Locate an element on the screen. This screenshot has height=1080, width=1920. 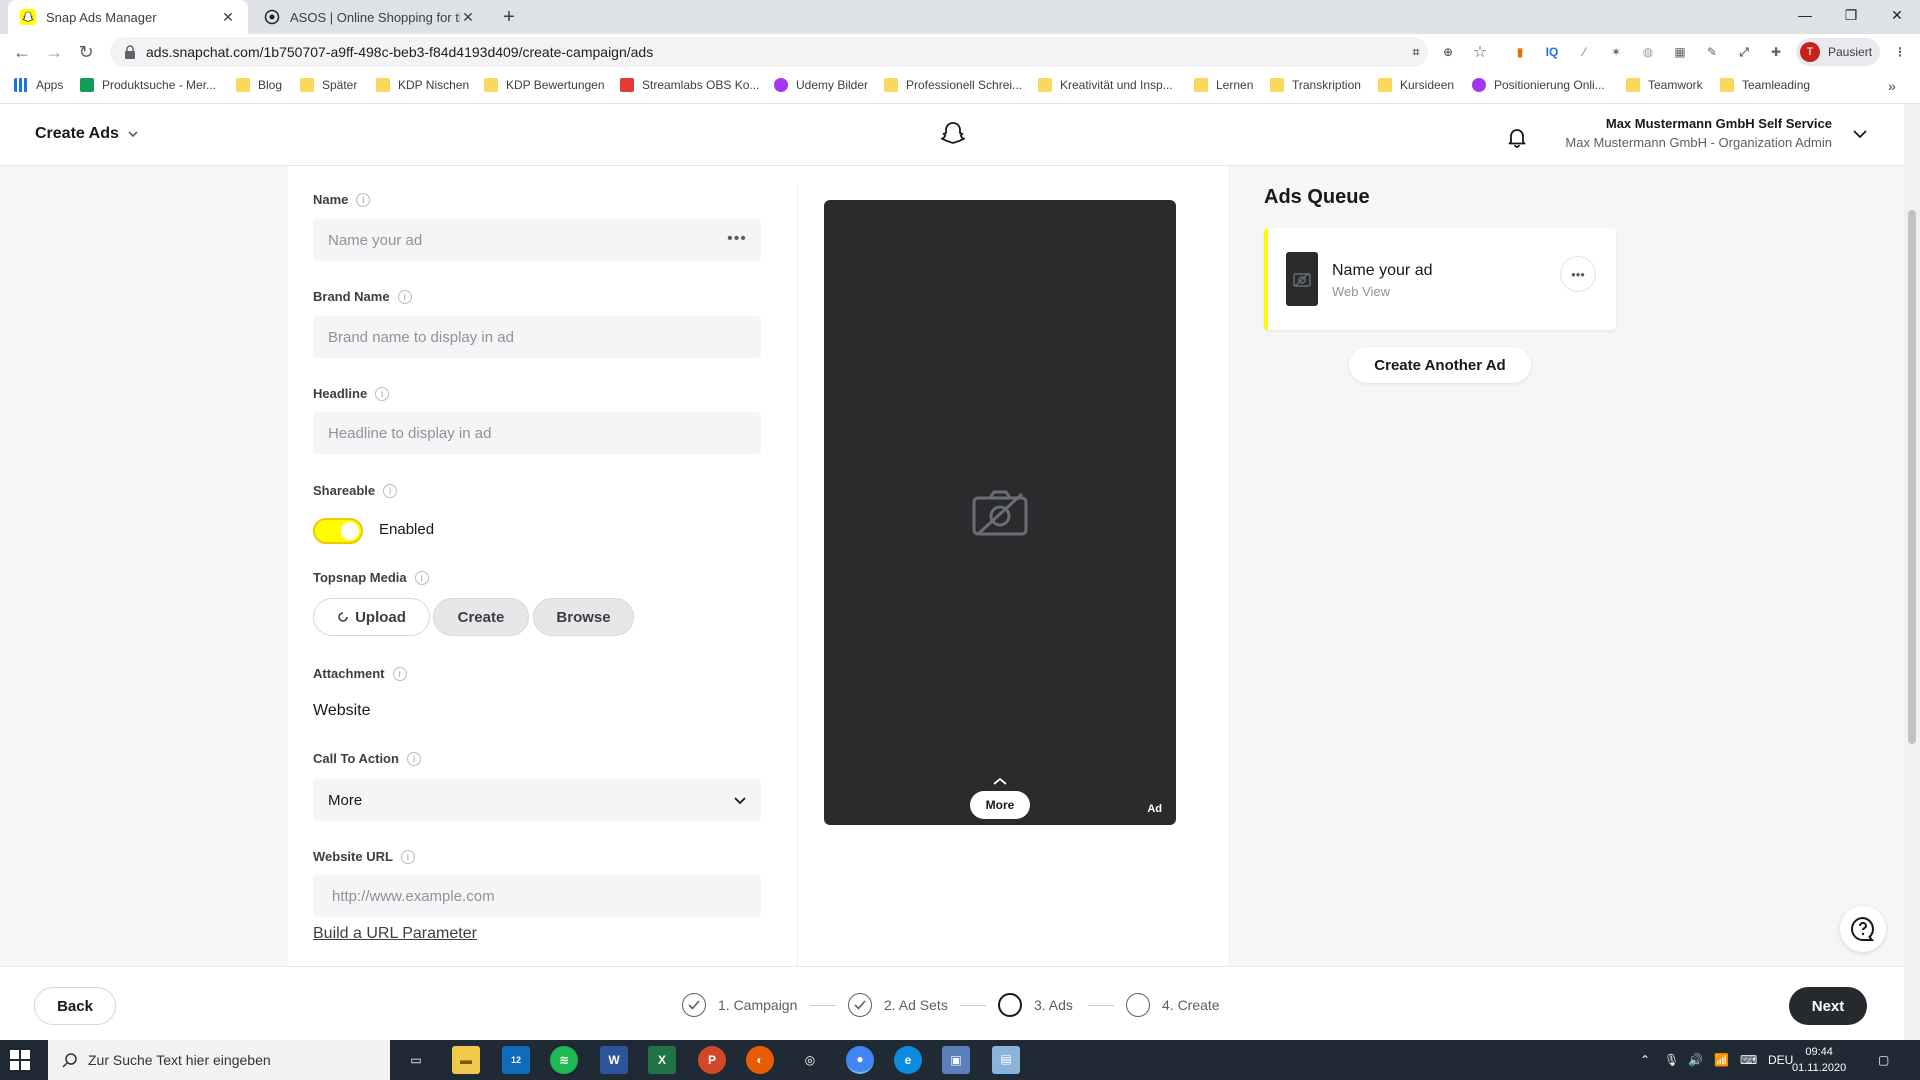
bookmark-kursideen: Kursideen is located at coordinates (1416, 85).